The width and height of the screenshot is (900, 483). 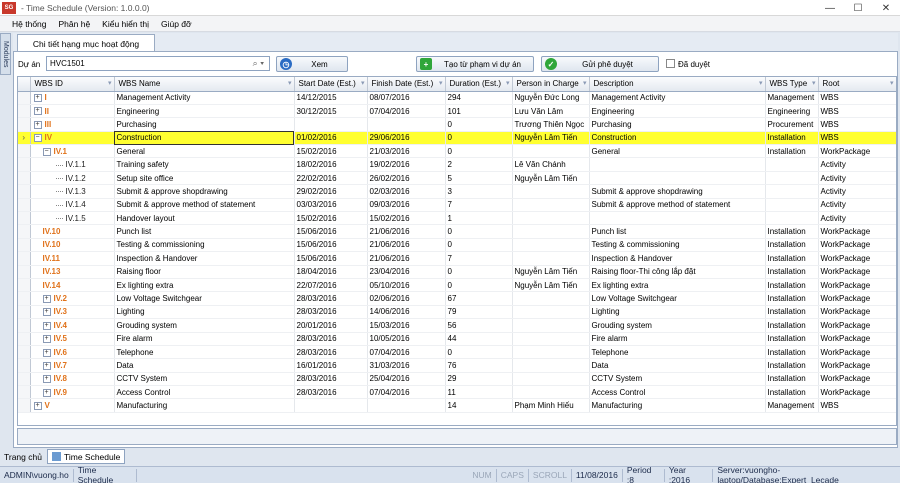 I want to click on wbs-type-cell: Engineering, so click(x=792, y=111).